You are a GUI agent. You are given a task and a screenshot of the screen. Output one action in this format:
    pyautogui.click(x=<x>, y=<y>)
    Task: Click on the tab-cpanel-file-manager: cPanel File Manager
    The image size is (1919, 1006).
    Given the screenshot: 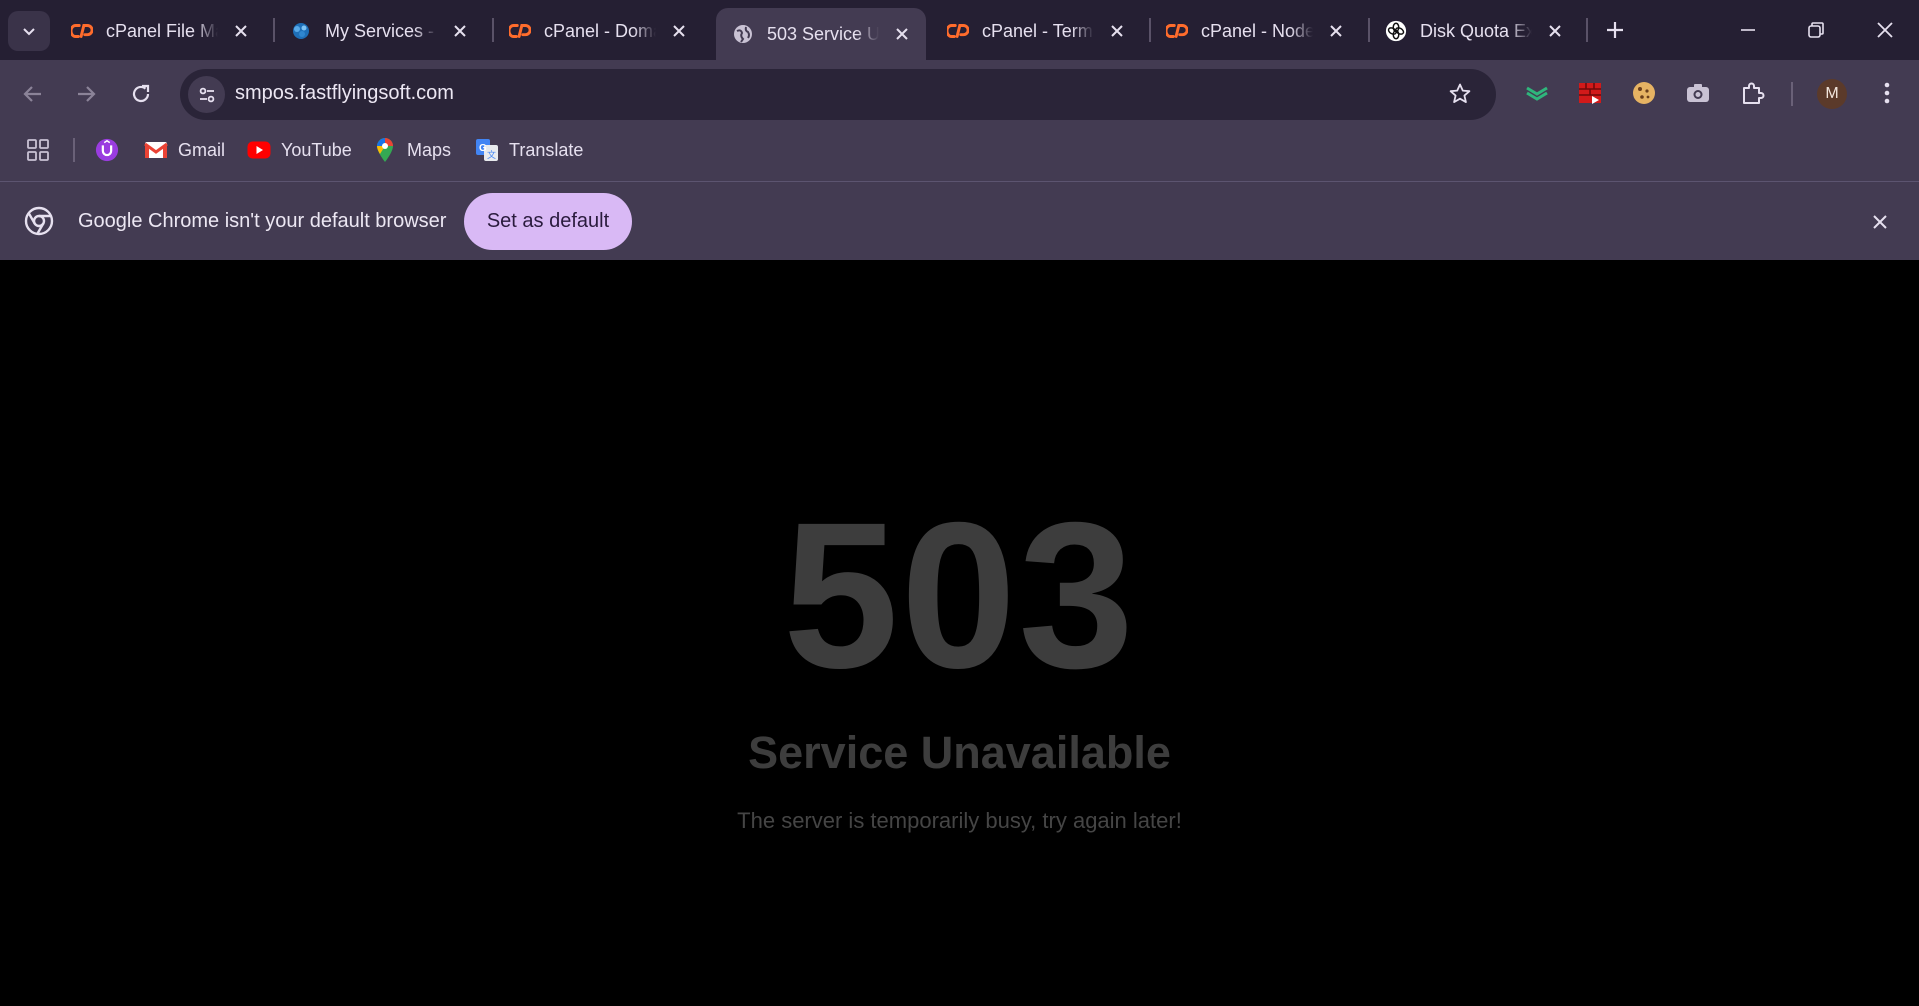 What is the action you would take?
    pyautogui.click(x=153, y=31)
    